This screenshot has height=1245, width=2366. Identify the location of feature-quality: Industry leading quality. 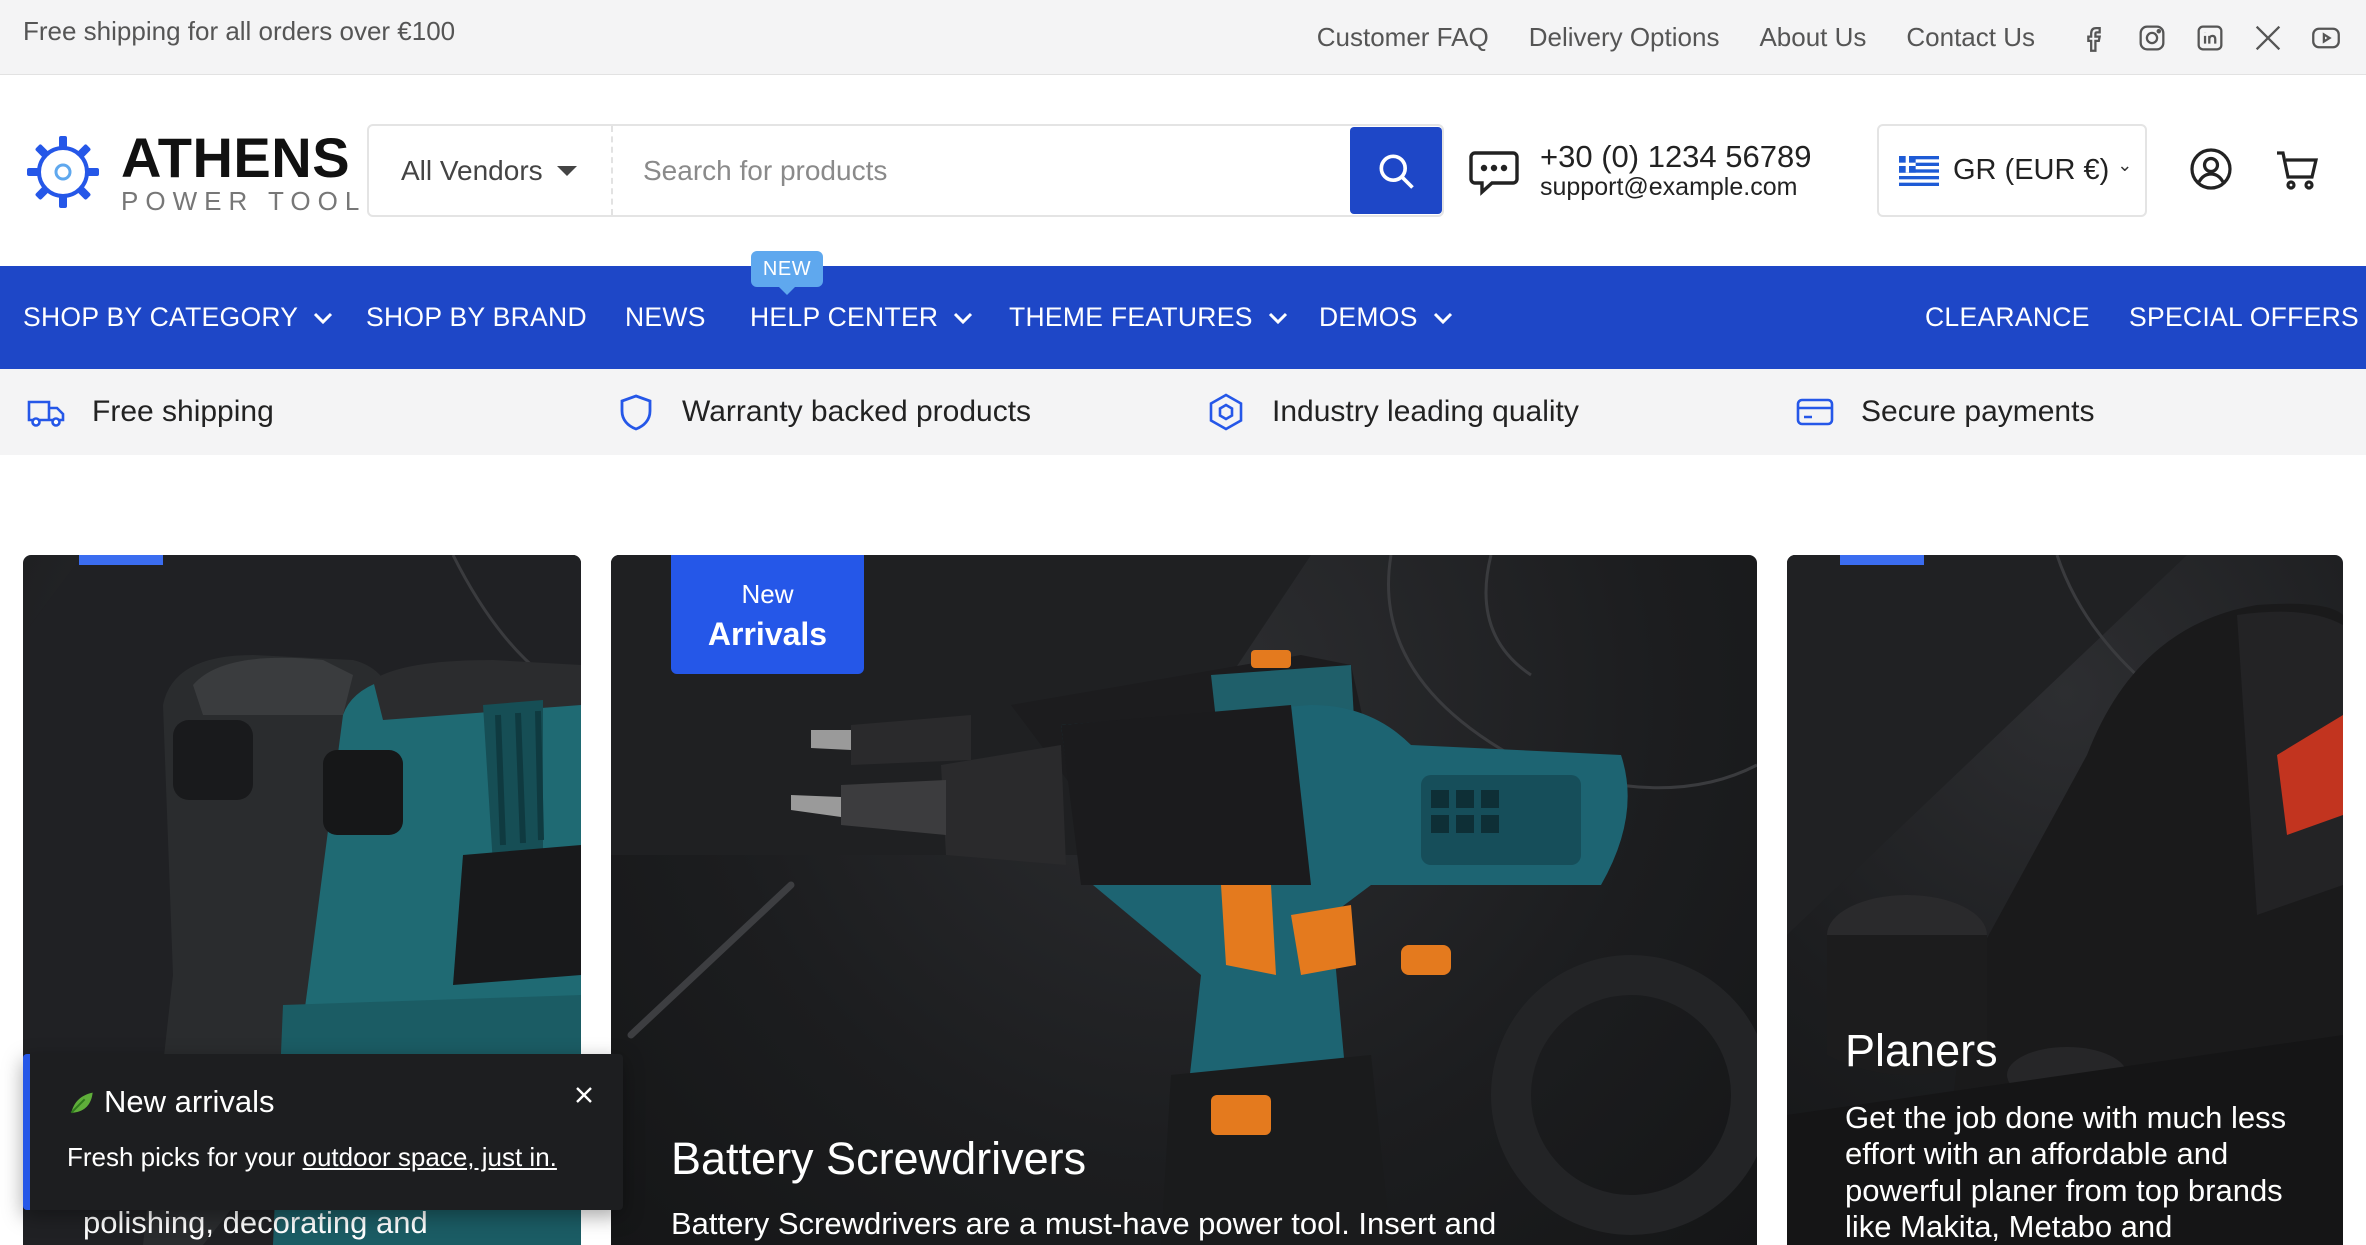
(1392, 412).